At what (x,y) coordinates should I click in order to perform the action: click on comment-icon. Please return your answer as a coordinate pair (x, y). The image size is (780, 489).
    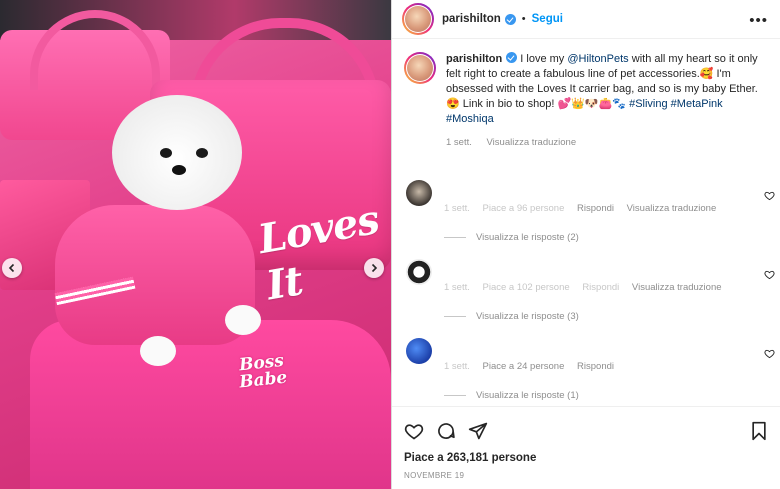
    Looking at the image, I should click on (446, 431).